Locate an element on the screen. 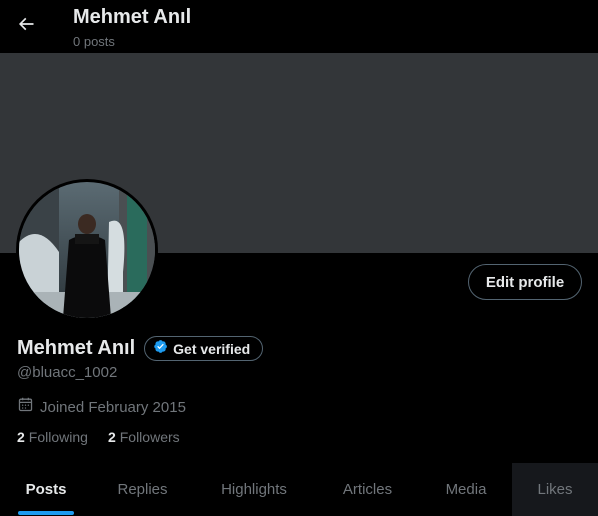  tab-label: Posts is located at coordinates (46, 489).